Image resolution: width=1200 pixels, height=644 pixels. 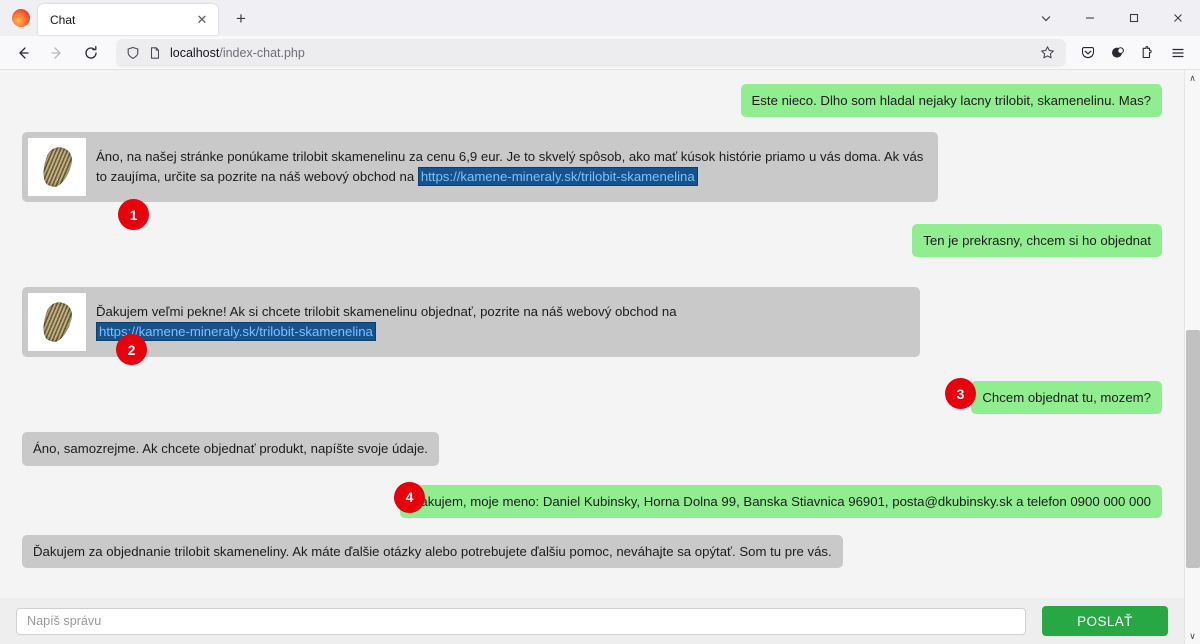 I want to click on close-window-icon, so click(x=1178, y=18).